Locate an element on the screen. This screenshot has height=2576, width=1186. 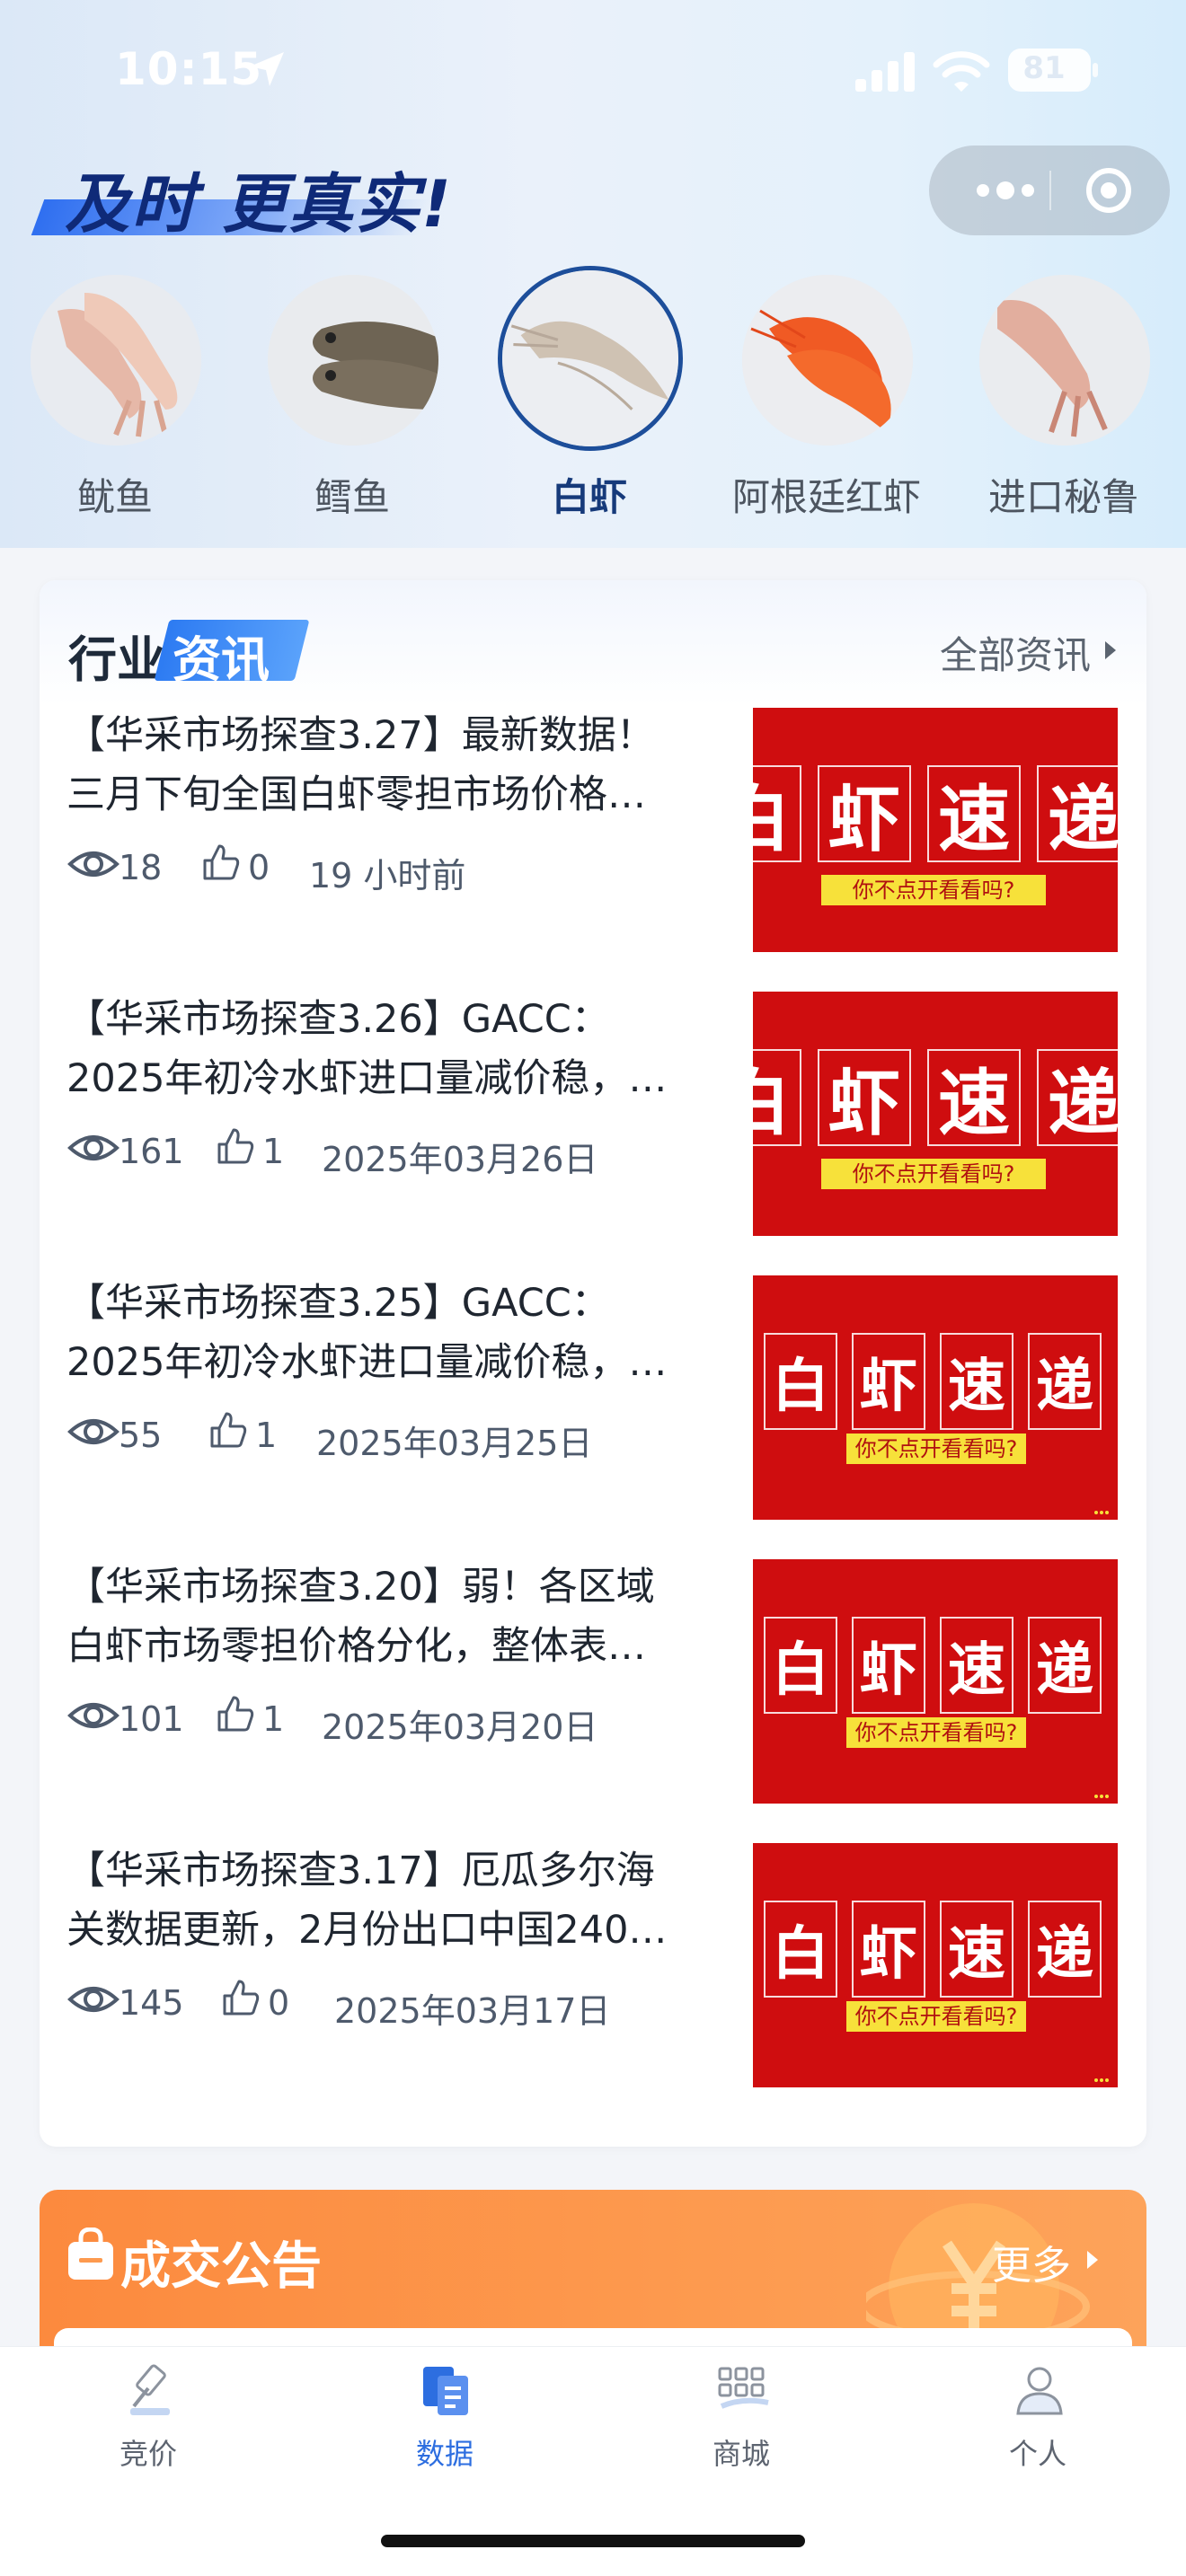
category-cod: 鳕鱼 is located at coordinates (352, 399).